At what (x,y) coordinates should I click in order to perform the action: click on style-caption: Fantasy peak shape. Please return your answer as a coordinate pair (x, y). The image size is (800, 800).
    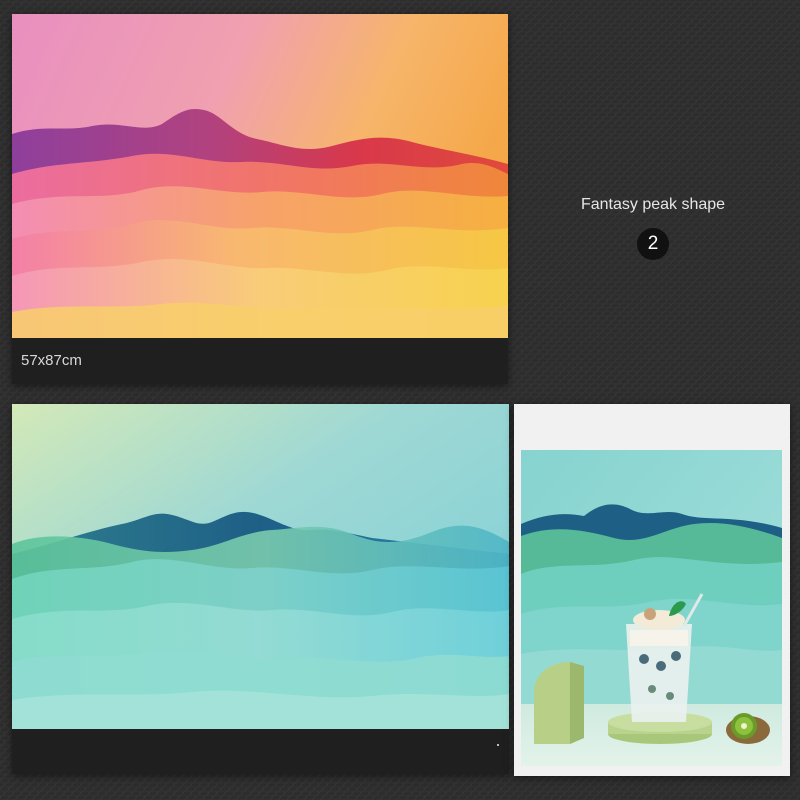
    Looking at the image, I should click on (653, 204).